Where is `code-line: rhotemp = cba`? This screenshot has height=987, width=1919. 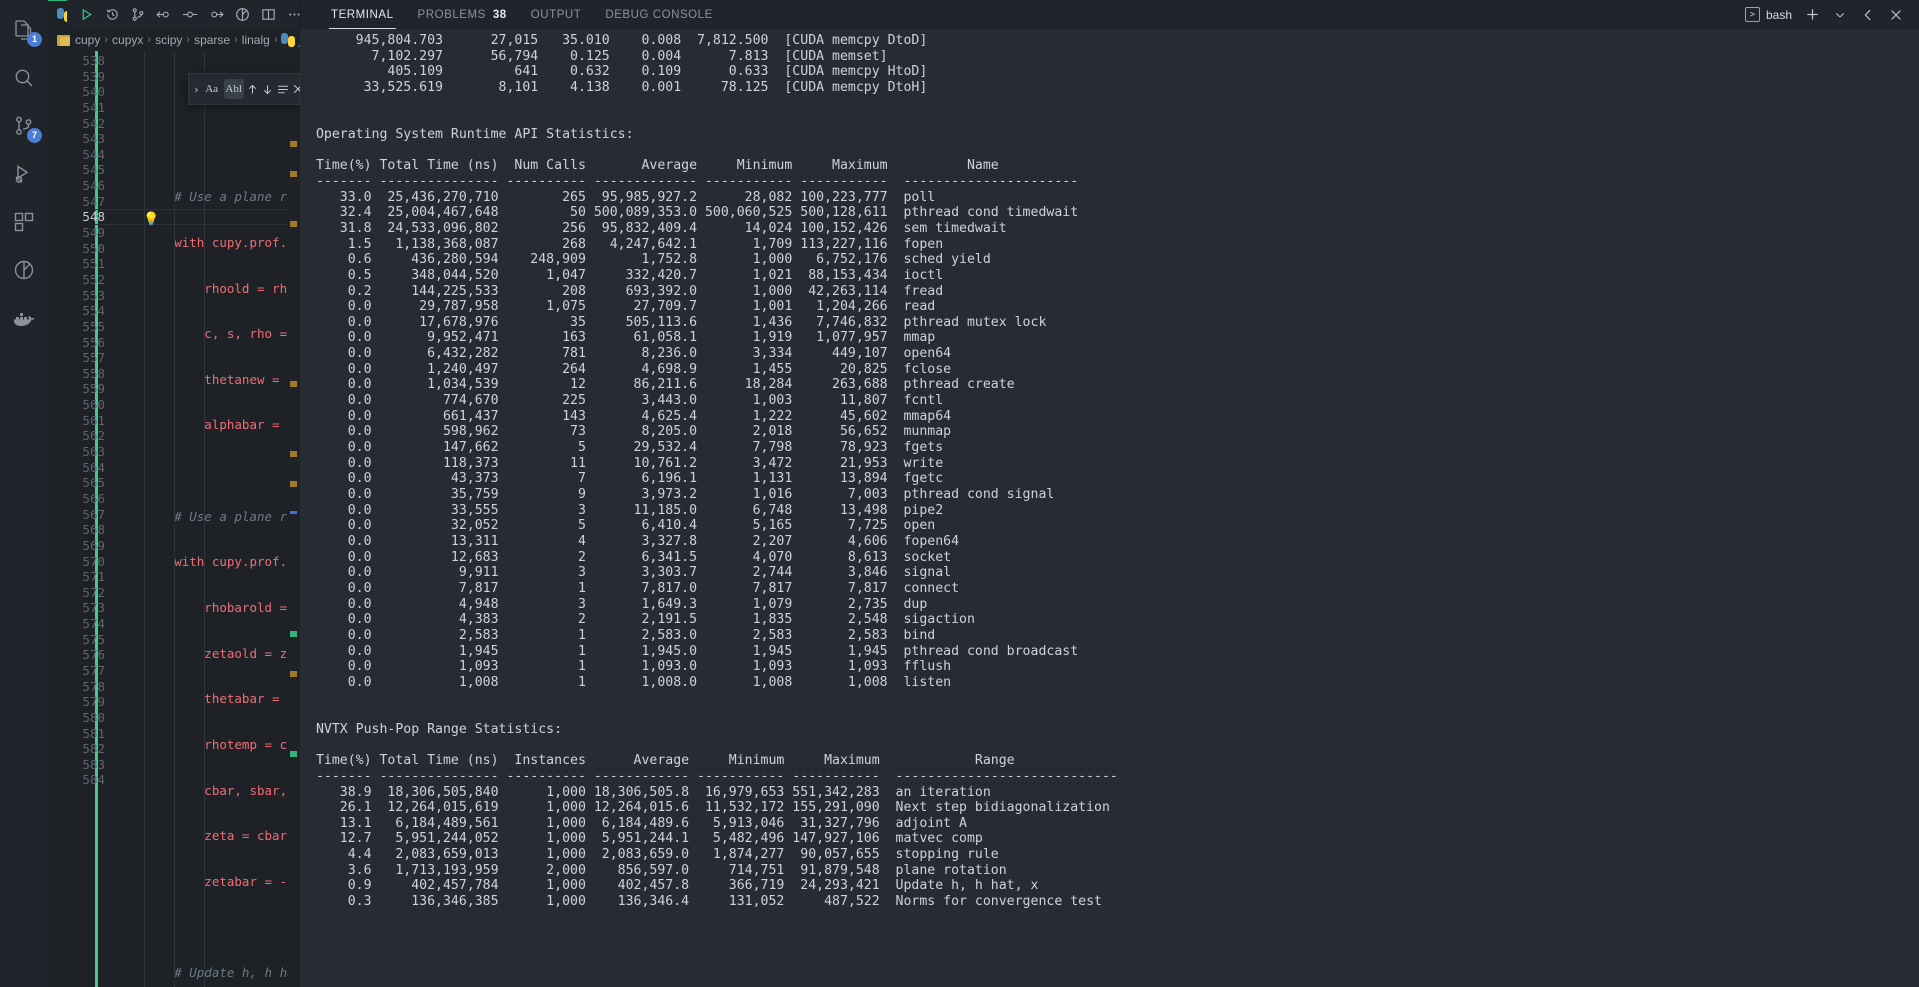
code-line: rhotemp = cba is located at coordinates (207, 744).